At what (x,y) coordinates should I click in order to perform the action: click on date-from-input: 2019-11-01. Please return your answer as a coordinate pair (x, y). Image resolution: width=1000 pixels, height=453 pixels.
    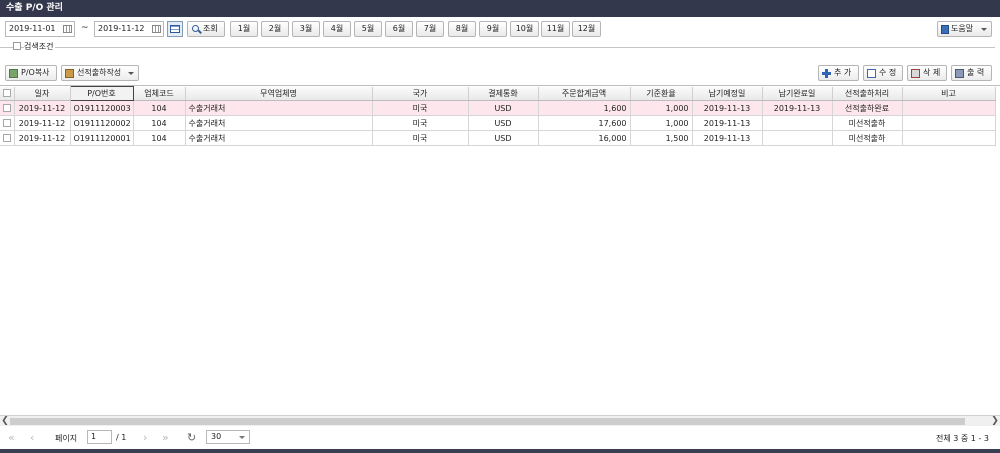
    Looking at the image, I should click on (40, 29).